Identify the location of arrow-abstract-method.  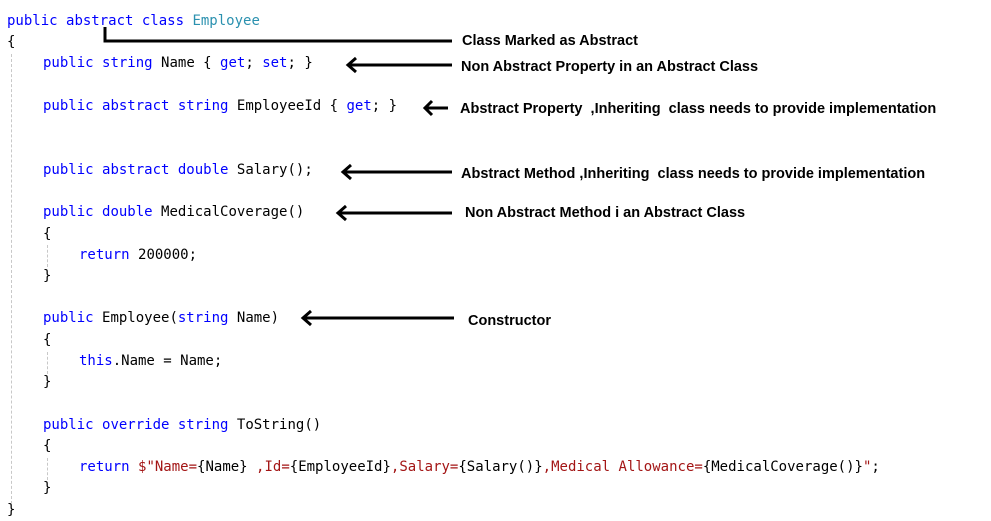
(396, 172).